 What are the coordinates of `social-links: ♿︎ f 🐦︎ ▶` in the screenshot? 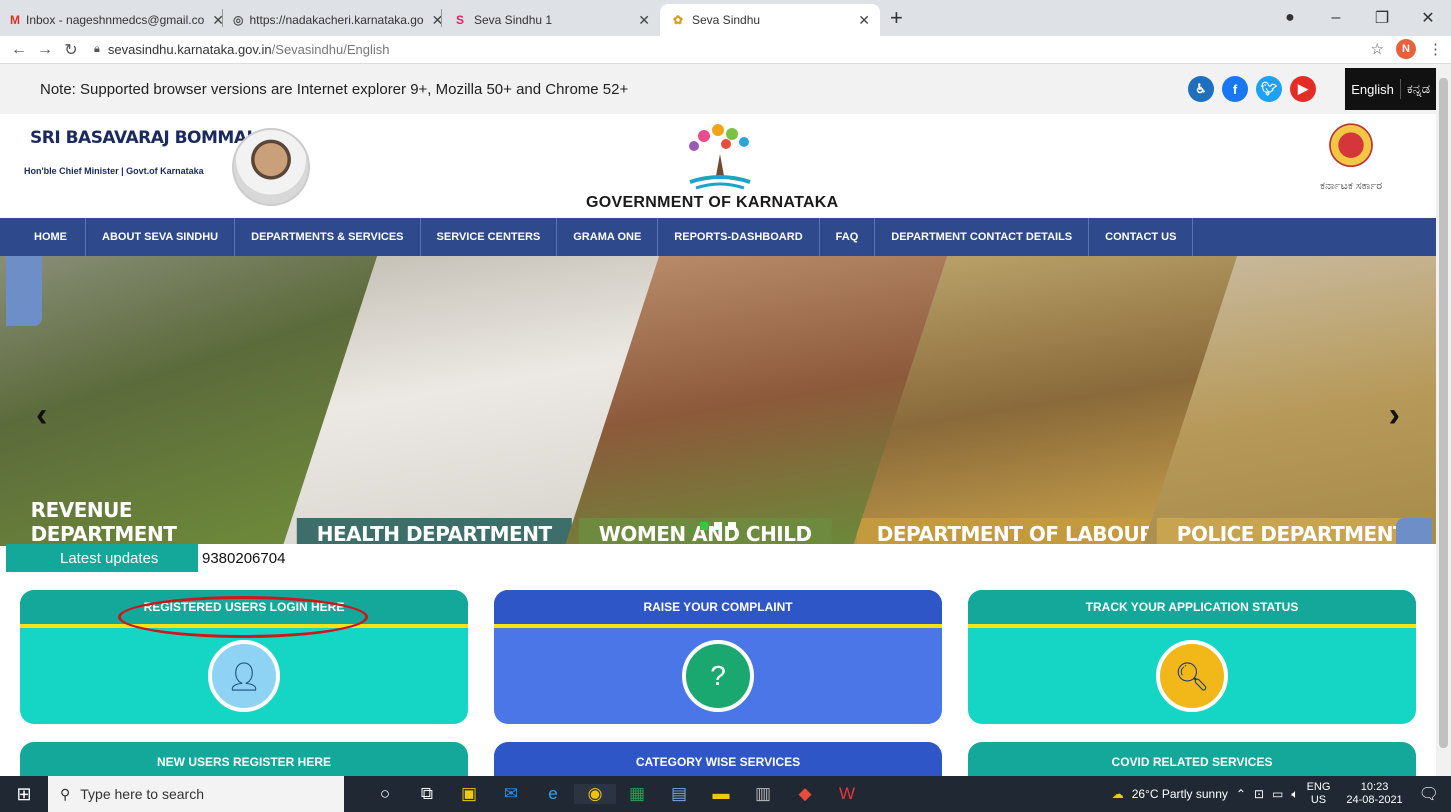 It's located at (1252, 89).